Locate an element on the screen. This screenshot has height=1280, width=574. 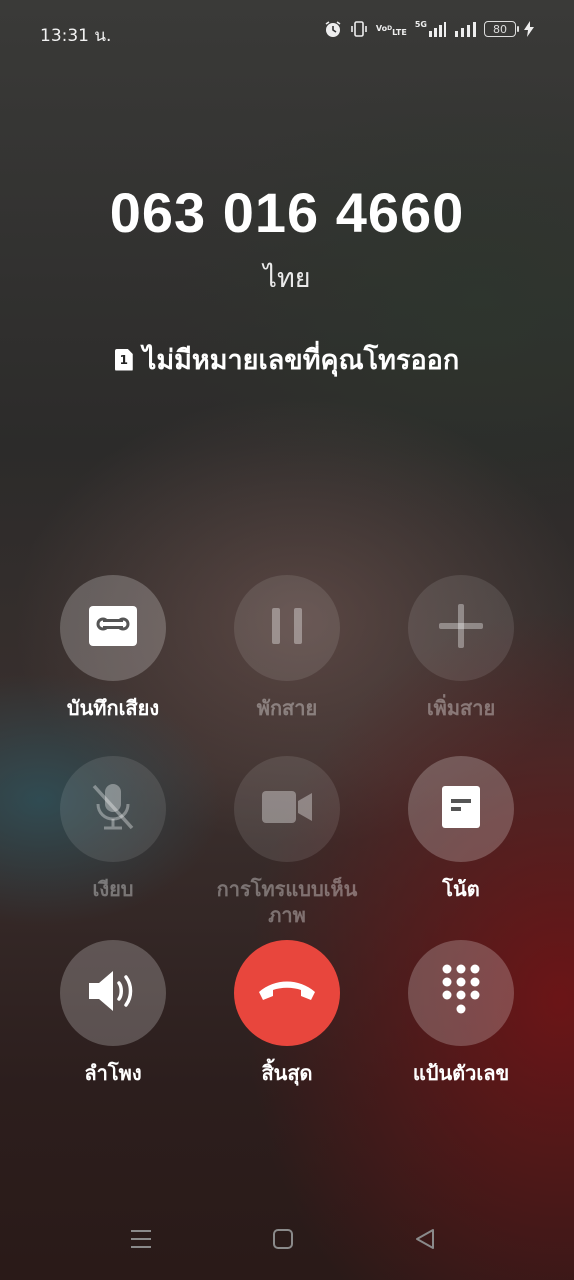
home-icon is located at coordinates (283, 1241).